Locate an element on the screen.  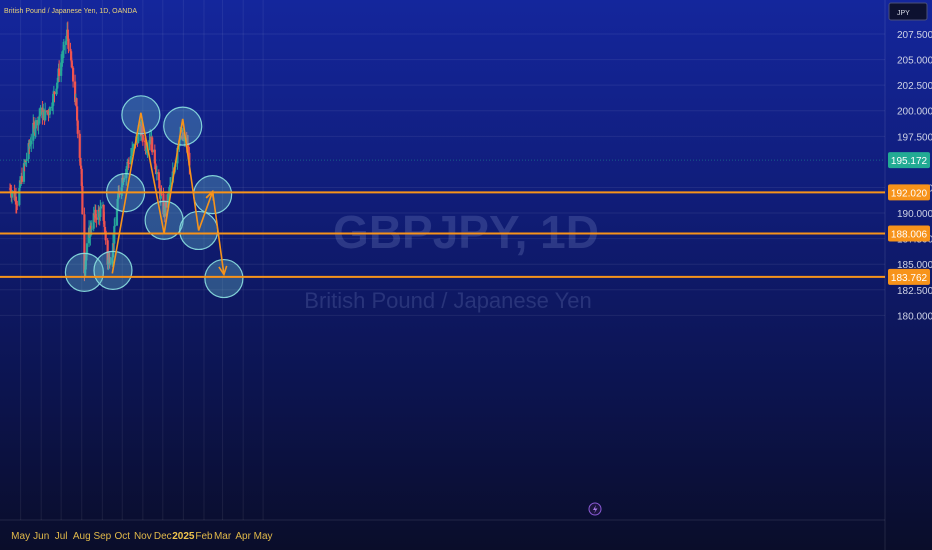
currency-button: JPY is located at coordinates (908, 11).